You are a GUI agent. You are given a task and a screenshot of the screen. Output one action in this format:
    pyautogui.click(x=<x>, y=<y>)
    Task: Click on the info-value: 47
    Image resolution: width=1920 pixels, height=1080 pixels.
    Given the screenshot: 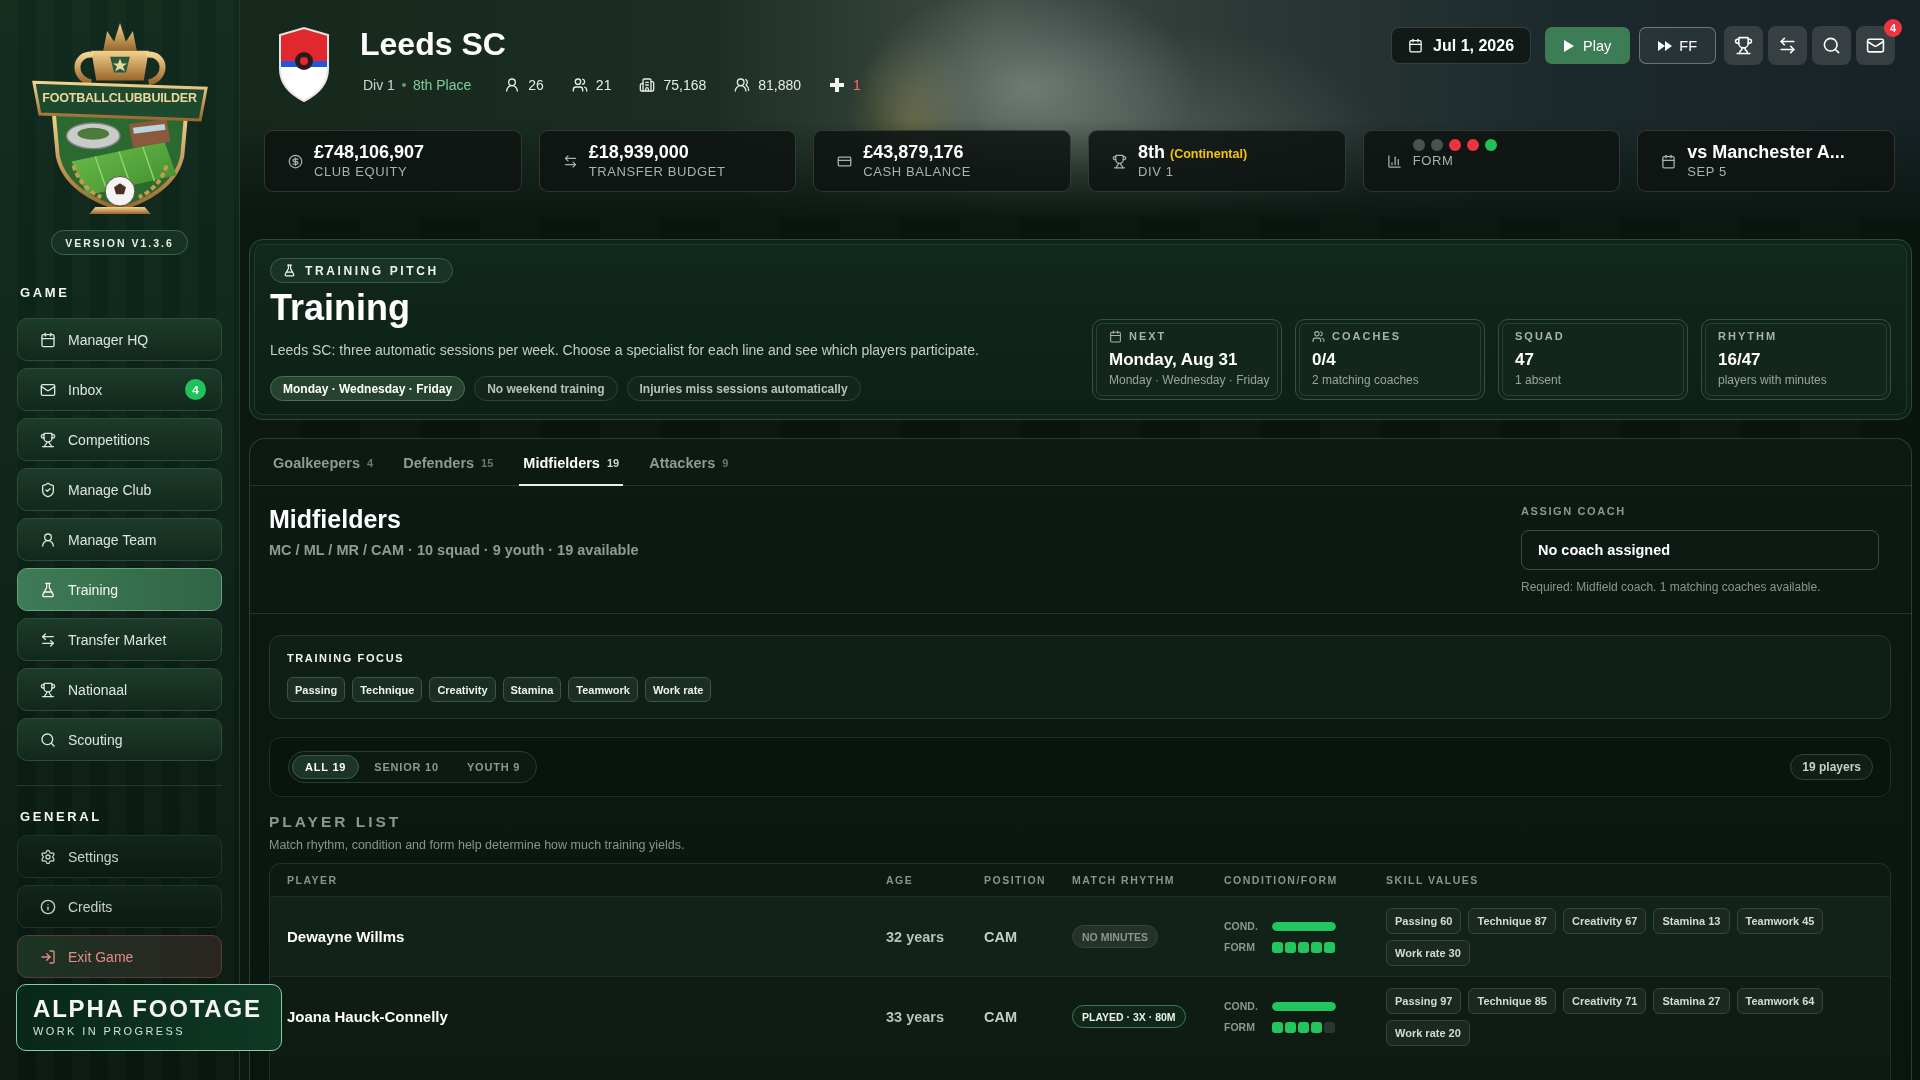 What is the action you would take?
    pyautogui.click(x=1524, y=360)
    